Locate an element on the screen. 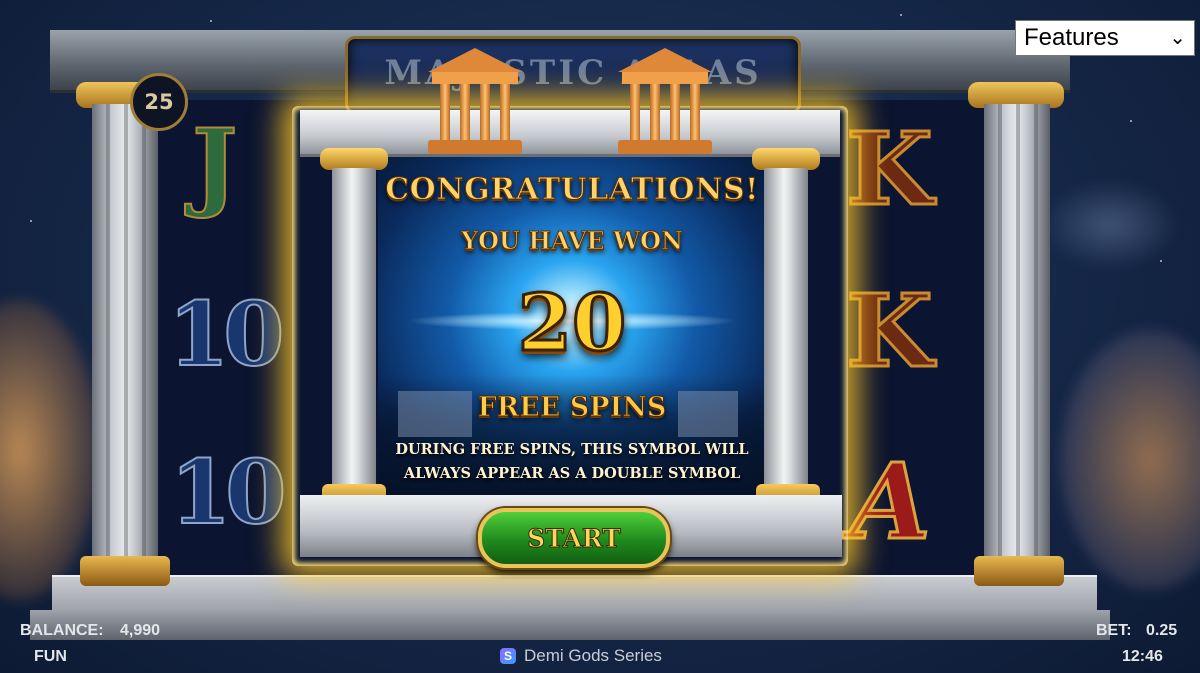 Image resolution: width=1200 pixels, height=673 pixels. congratulations-heading: CONGRATULATIONS! is located at coordinates (572, 190).